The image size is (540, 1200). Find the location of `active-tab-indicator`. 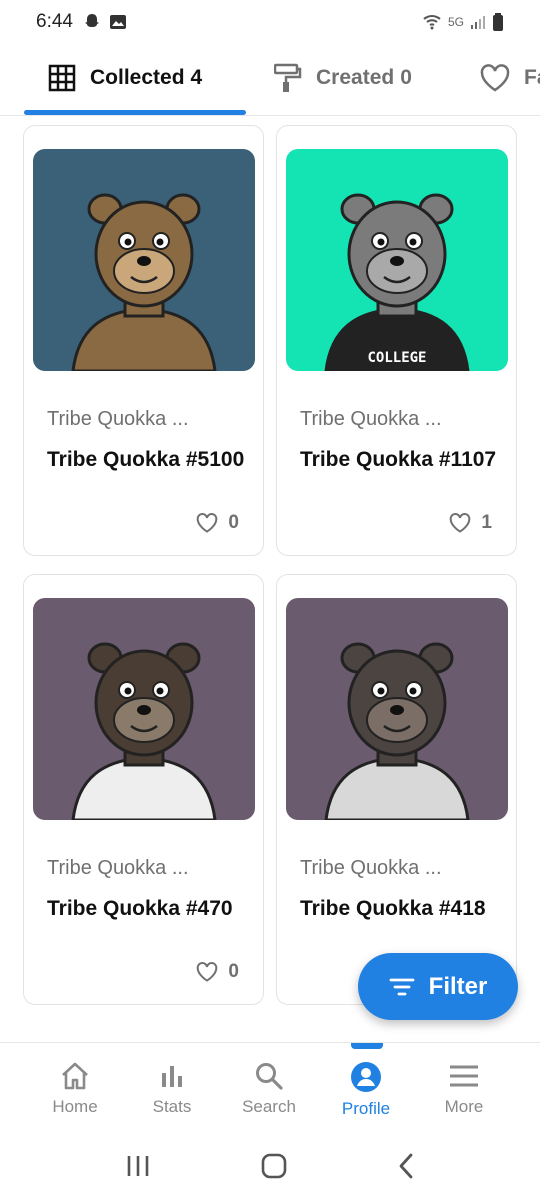

active-tab-indicator is located at coordinates (135, 112).